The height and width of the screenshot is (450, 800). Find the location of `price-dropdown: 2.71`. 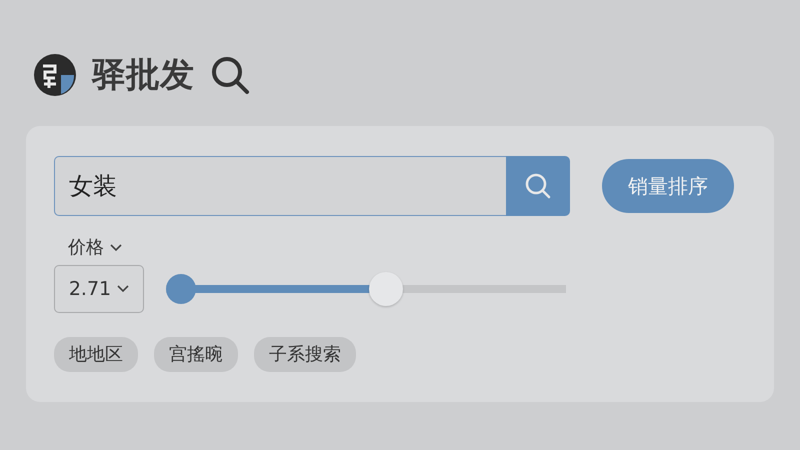

price-dropdown: 2.71 is located at coordinates (99, 289).